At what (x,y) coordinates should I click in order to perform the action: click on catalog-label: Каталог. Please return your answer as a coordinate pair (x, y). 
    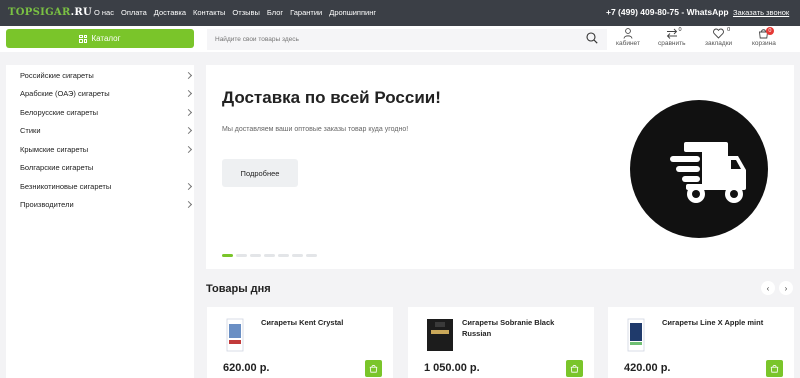
    Looking at the image, I should click on (106, 38).